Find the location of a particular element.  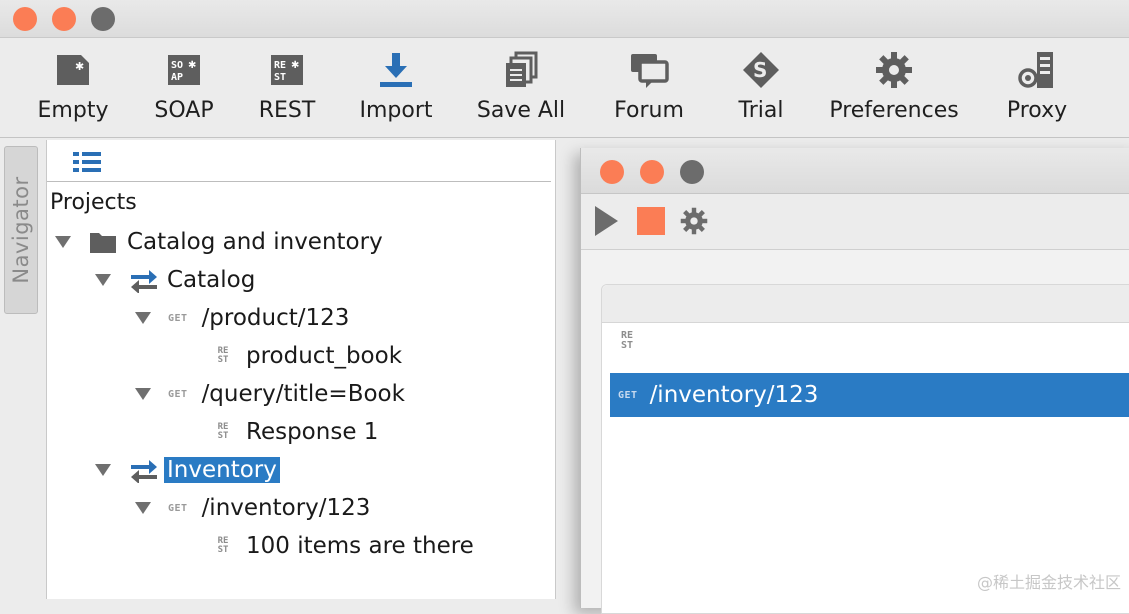

tree-item-request: RE ST Response 1 is located at coordinates (296, 432).